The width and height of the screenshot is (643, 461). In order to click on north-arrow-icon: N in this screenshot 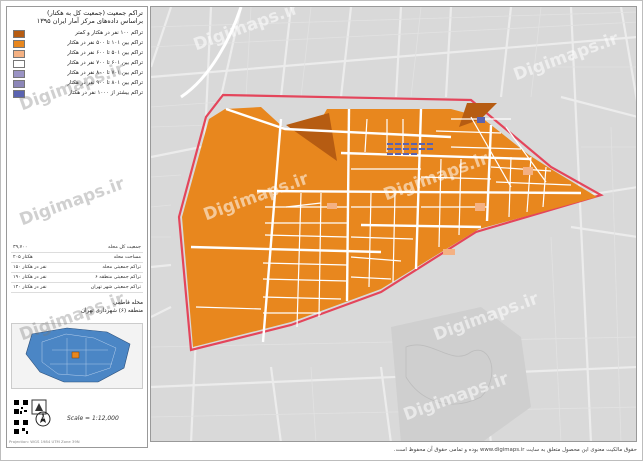, I will do `click(43, 419)`.